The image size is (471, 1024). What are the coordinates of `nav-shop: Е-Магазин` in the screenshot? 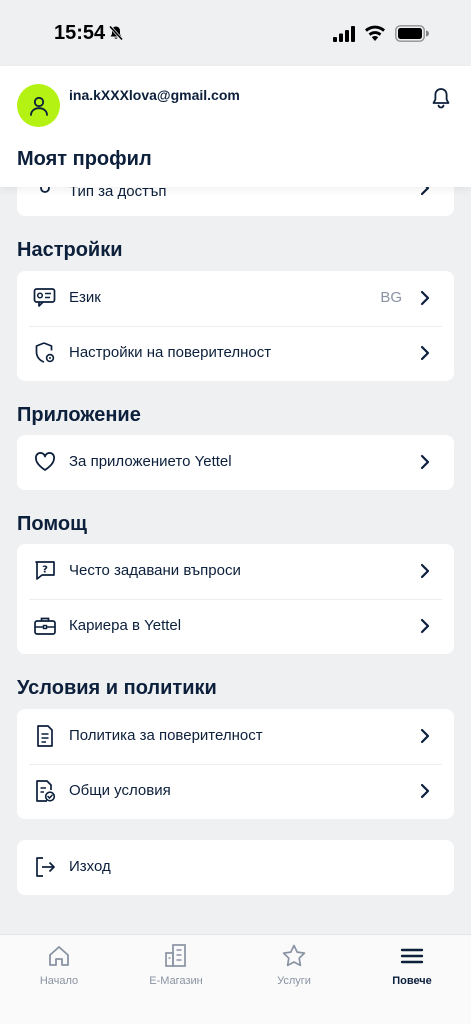 It's located at (176, 969).